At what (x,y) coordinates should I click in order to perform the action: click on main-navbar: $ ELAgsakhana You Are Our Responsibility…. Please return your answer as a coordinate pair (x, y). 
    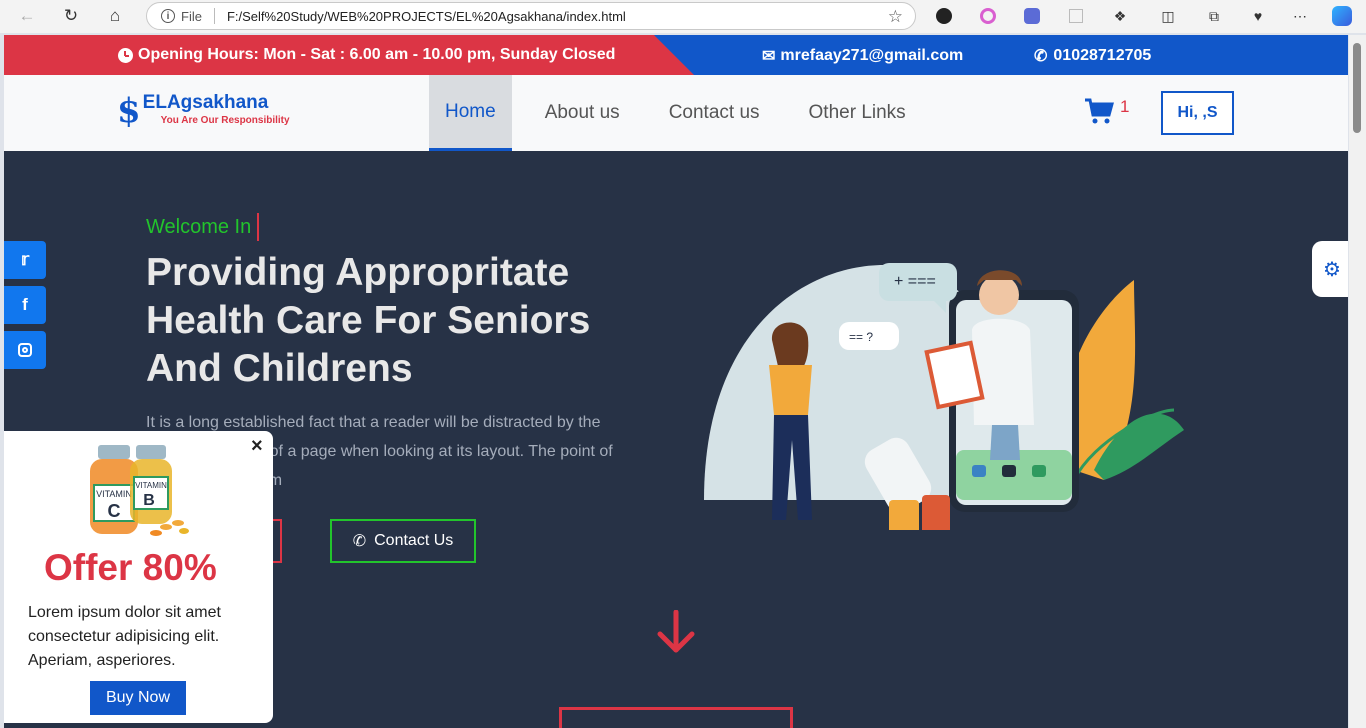
    Looking at the image, I should click on (676, 113).